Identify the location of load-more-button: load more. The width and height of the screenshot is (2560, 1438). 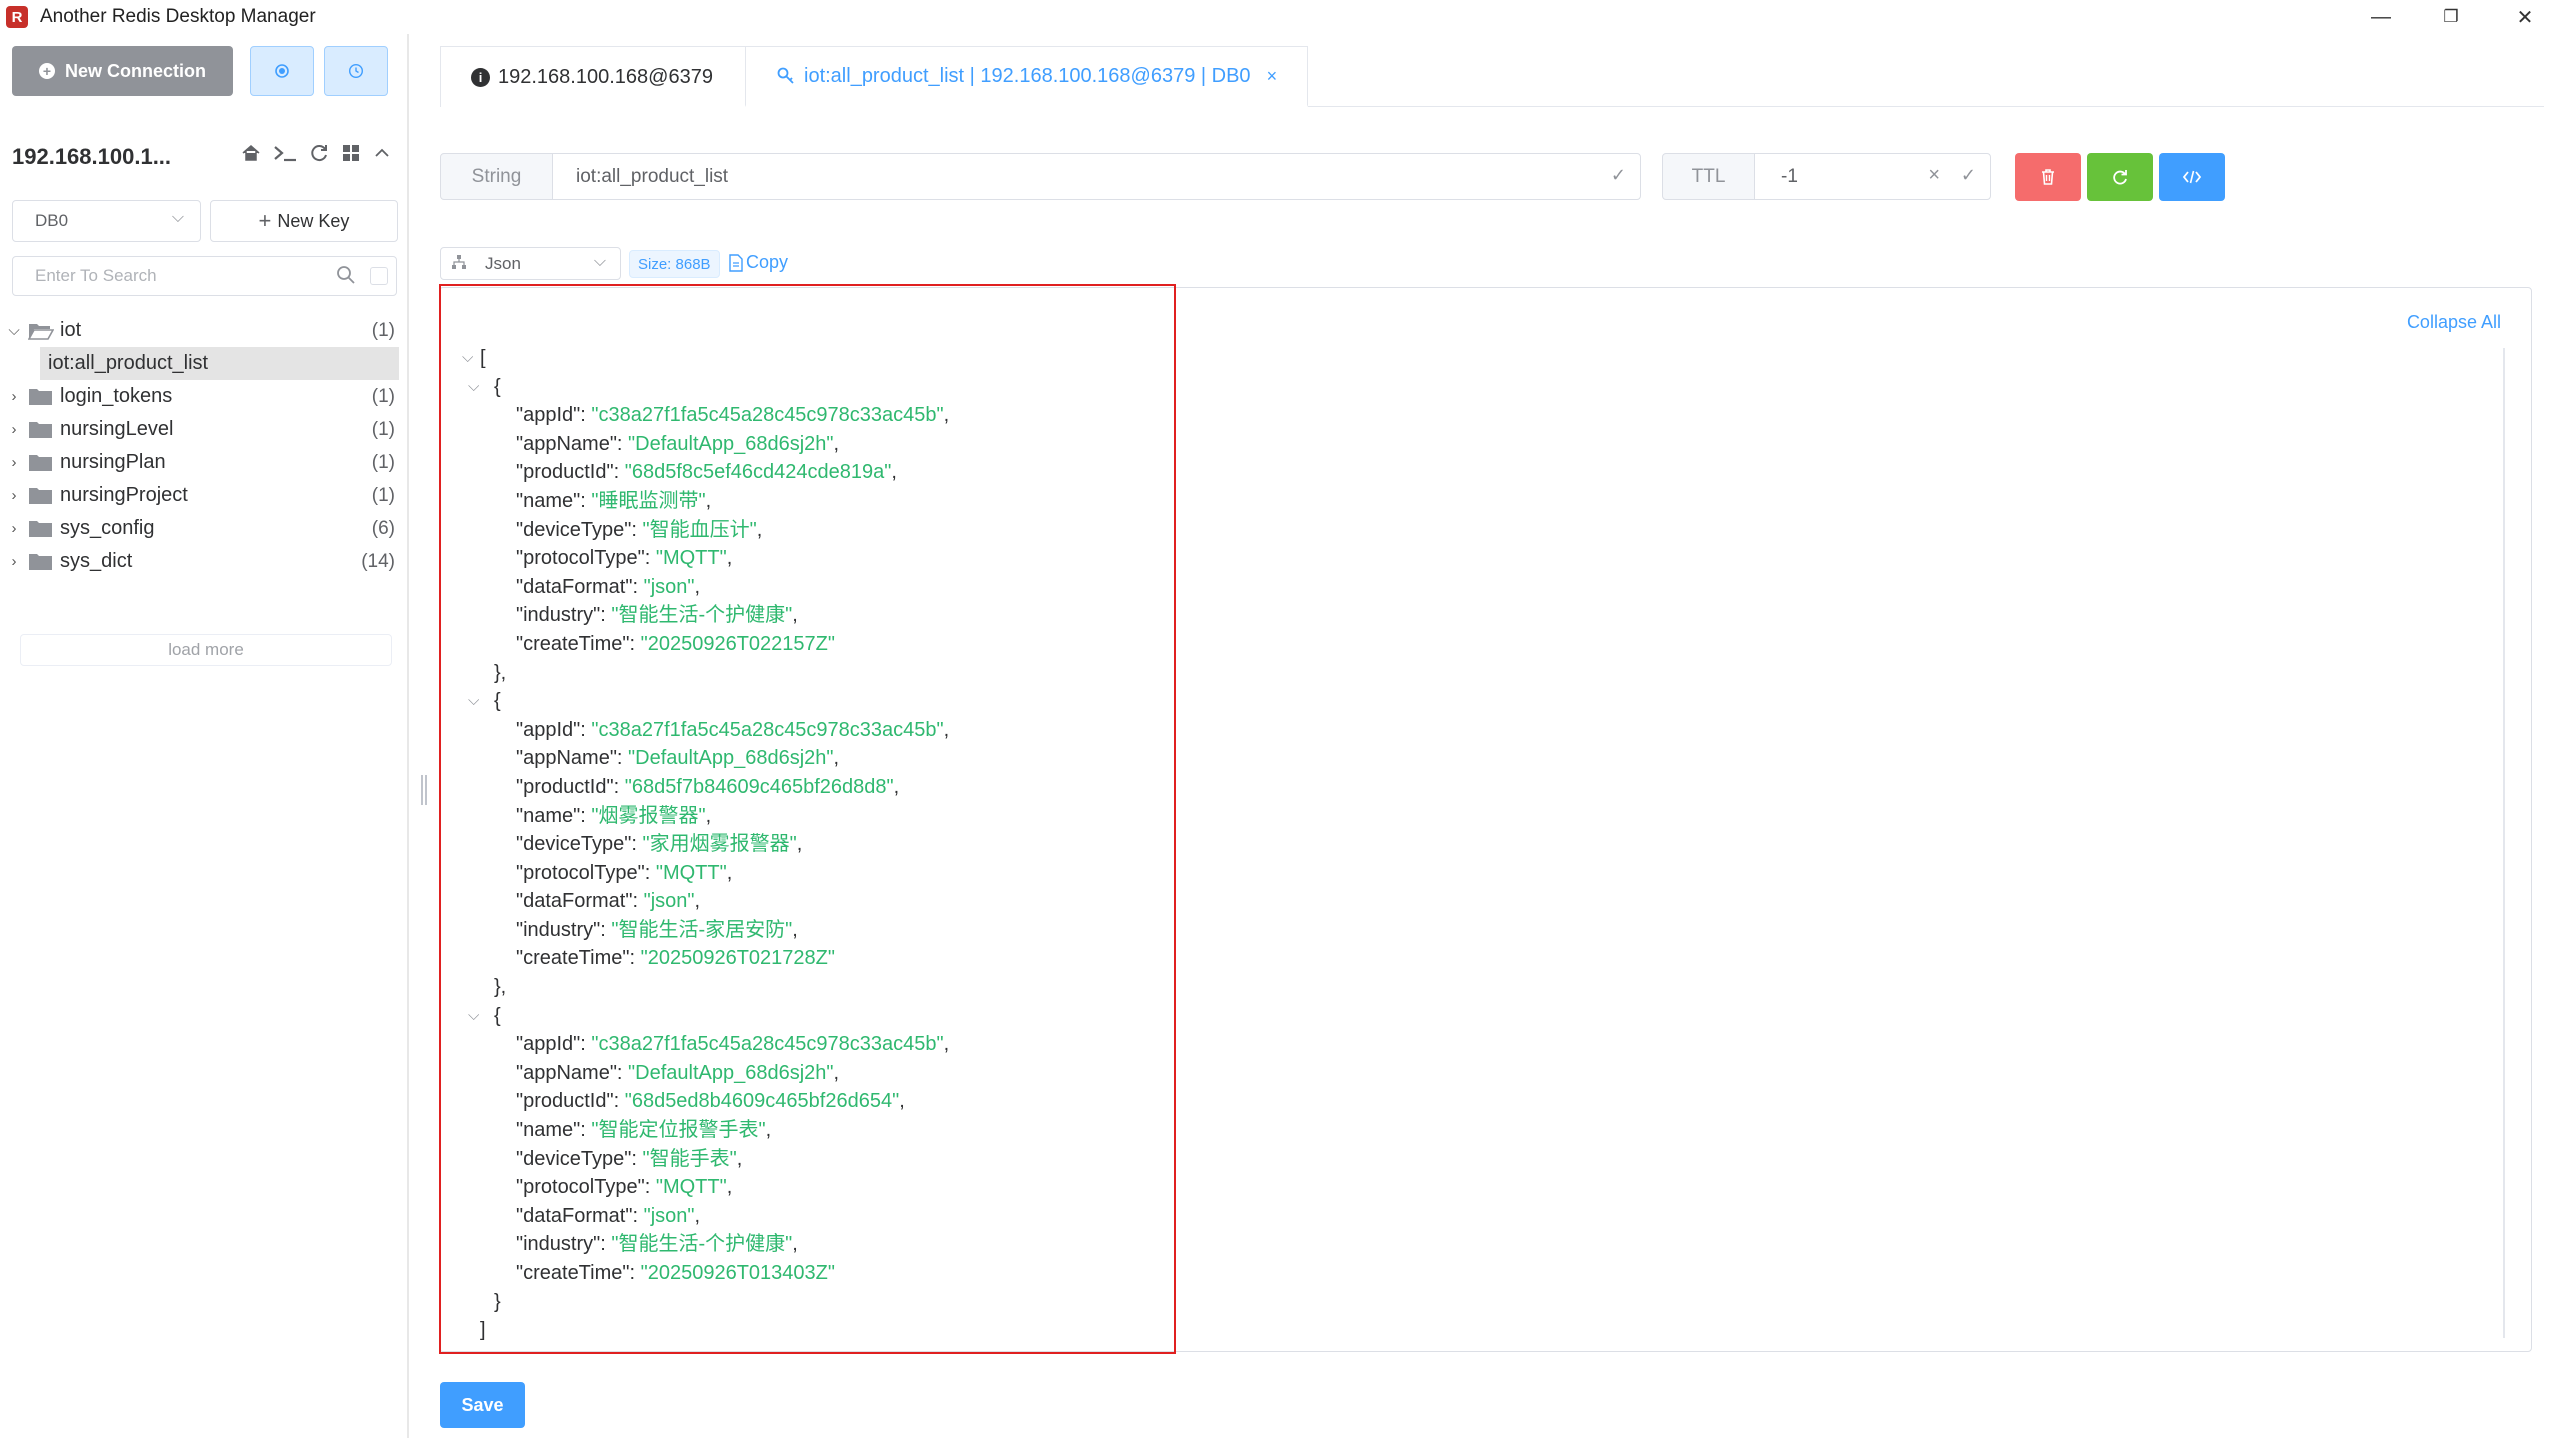
(206, 650).